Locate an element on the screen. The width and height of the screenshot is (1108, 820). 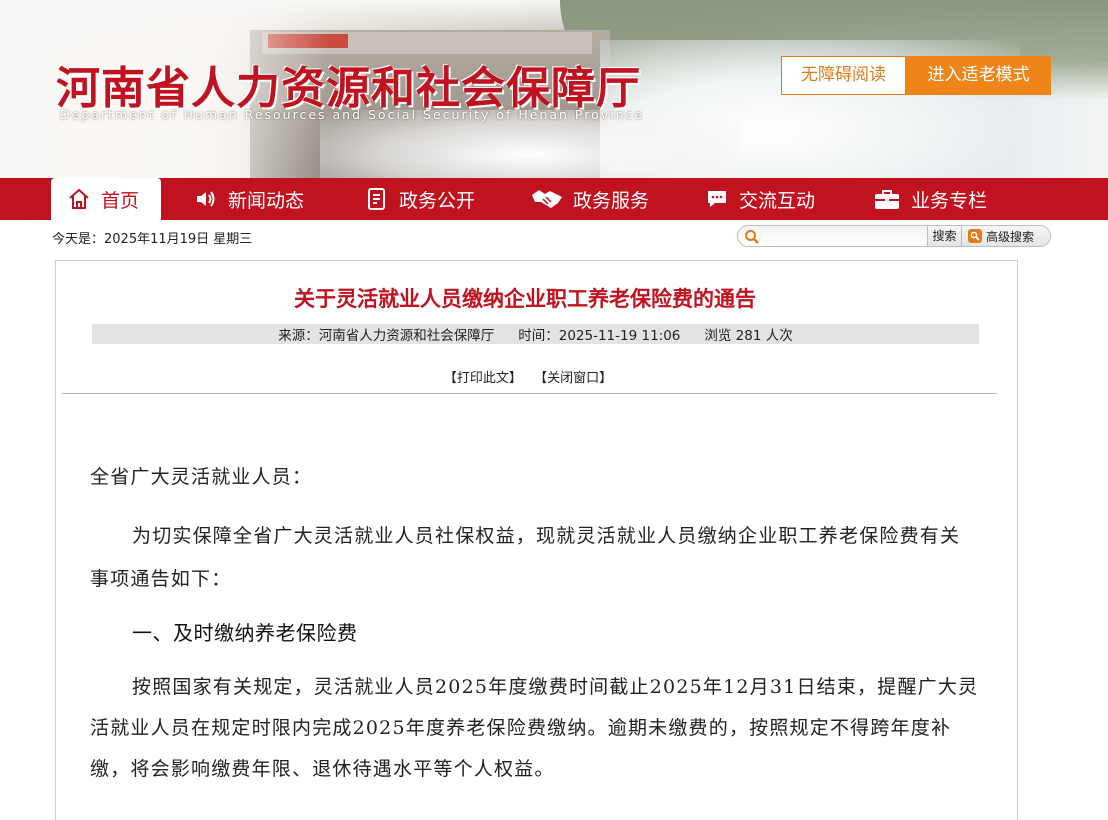
search-input is located at coordinates (844, 236).